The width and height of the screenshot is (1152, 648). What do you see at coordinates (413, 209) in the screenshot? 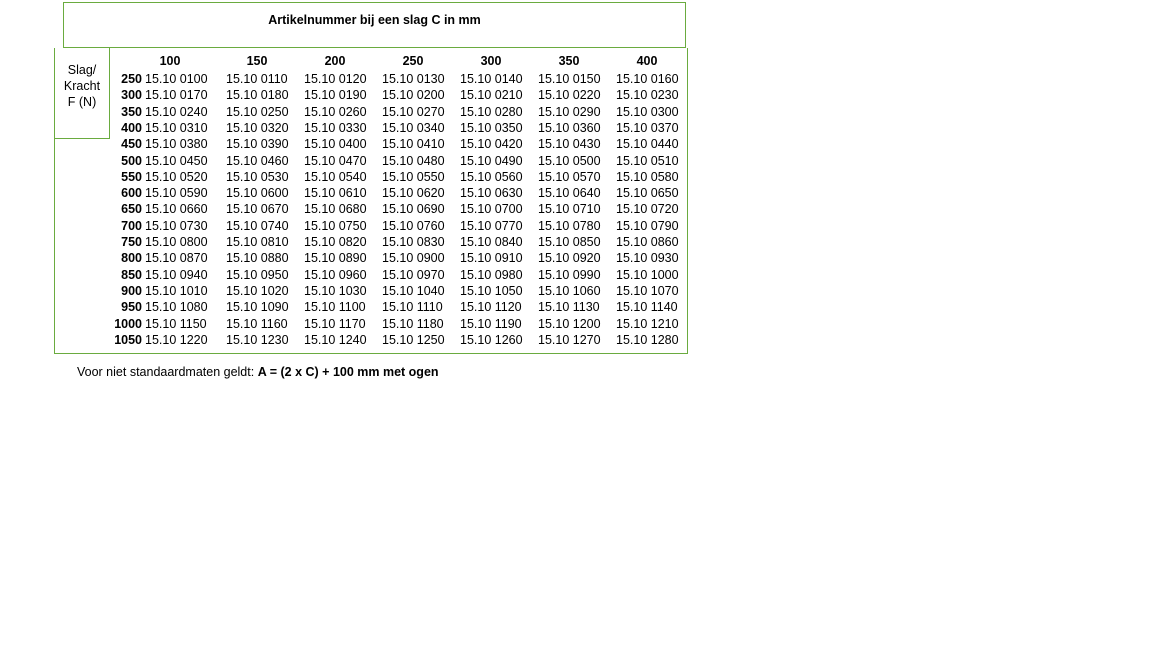
I see `article-number: 15.10 0690` at bounding box center [413, 209].